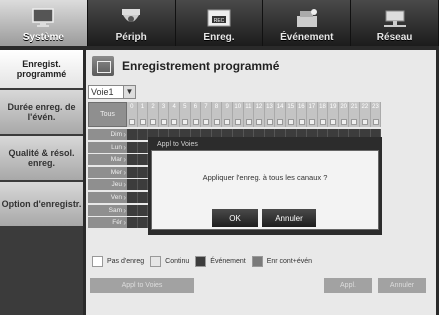 This screenshot has width=439, height=315. What do you see at coordinates (235, 218) in the screenshot?
I see `dialog-ok-button: OK` at bounding box center [235, 218].